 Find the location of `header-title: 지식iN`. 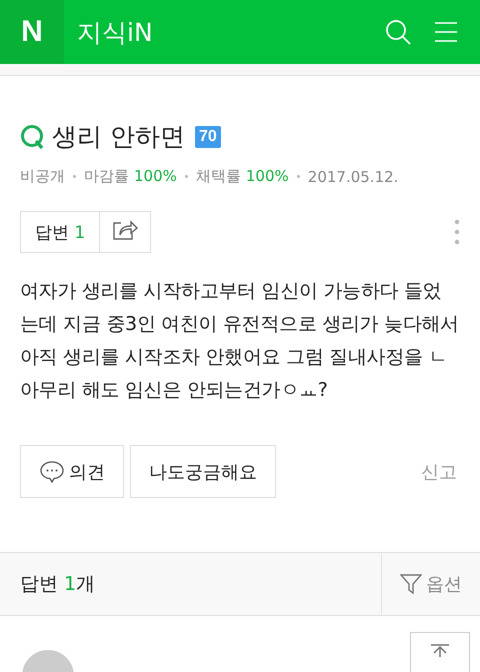

header-title: 지식iN is located at coordinates (115, 32).